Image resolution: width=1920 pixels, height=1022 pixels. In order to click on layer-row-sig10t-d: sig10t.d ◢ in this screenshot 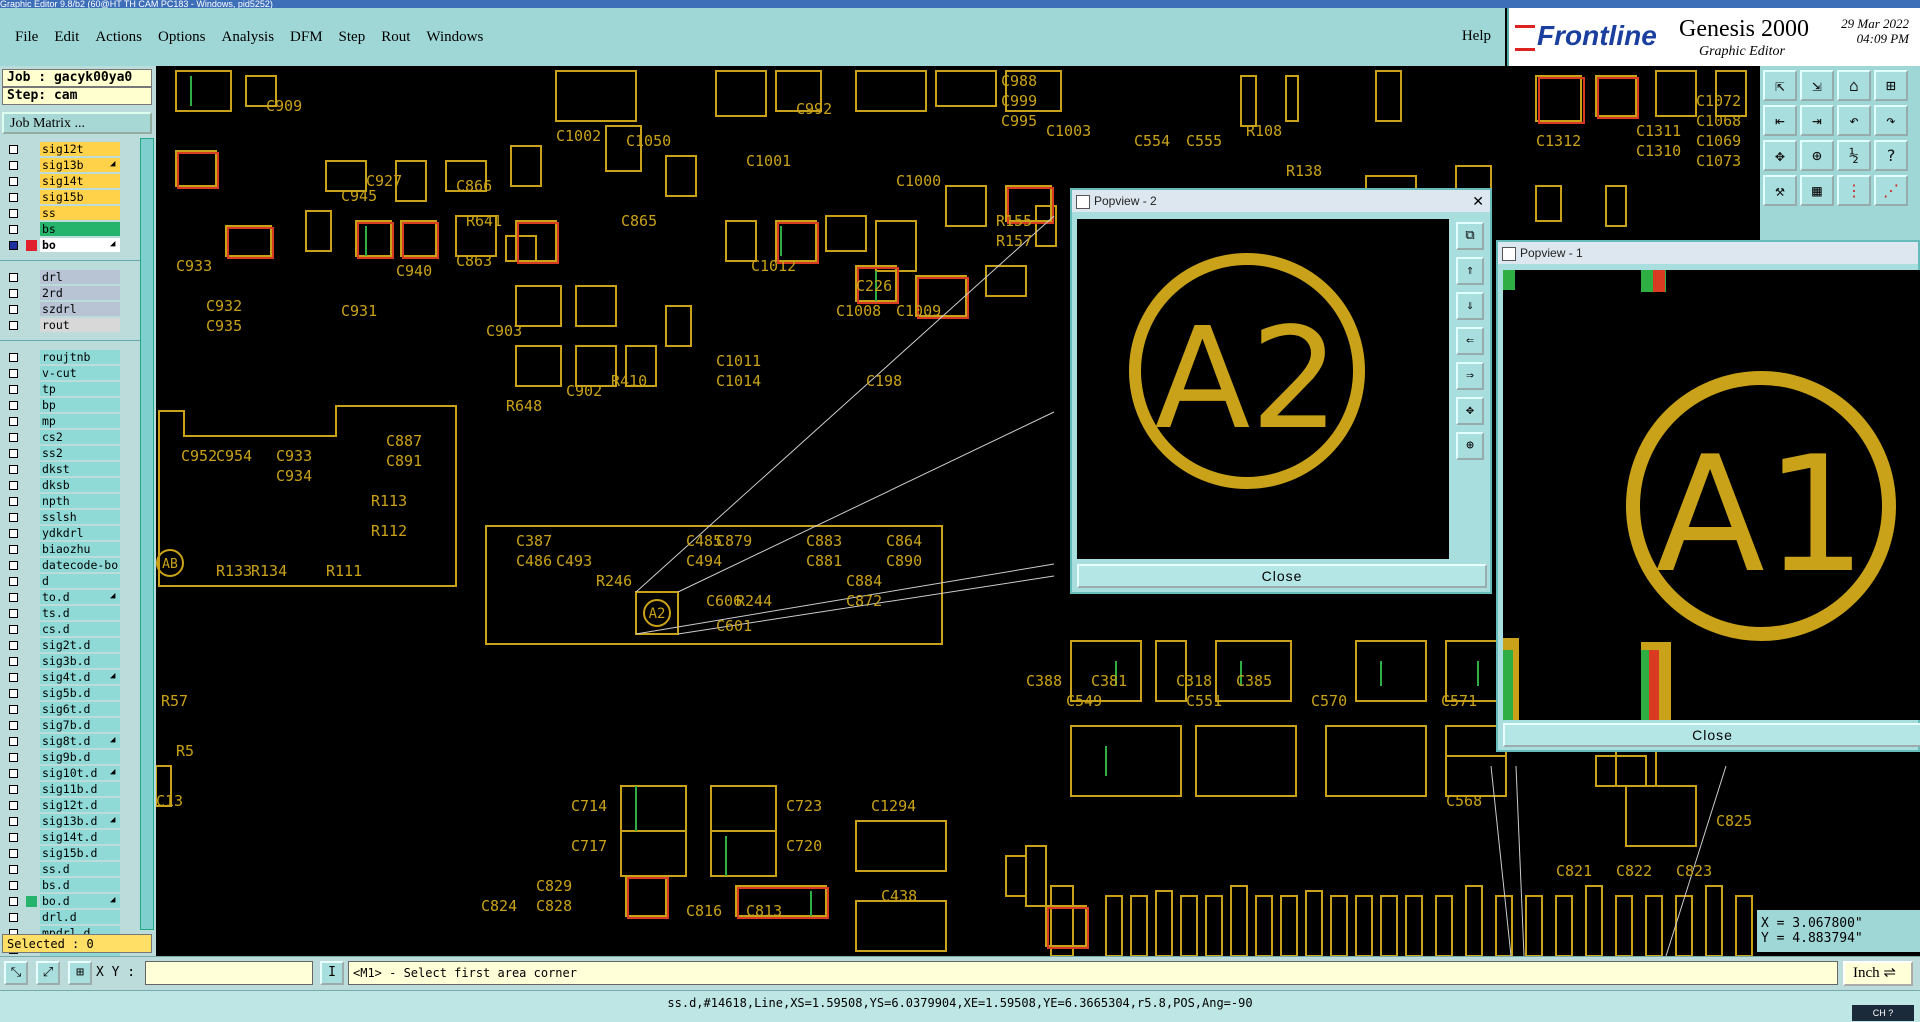, I will do `click(70, 773)`.